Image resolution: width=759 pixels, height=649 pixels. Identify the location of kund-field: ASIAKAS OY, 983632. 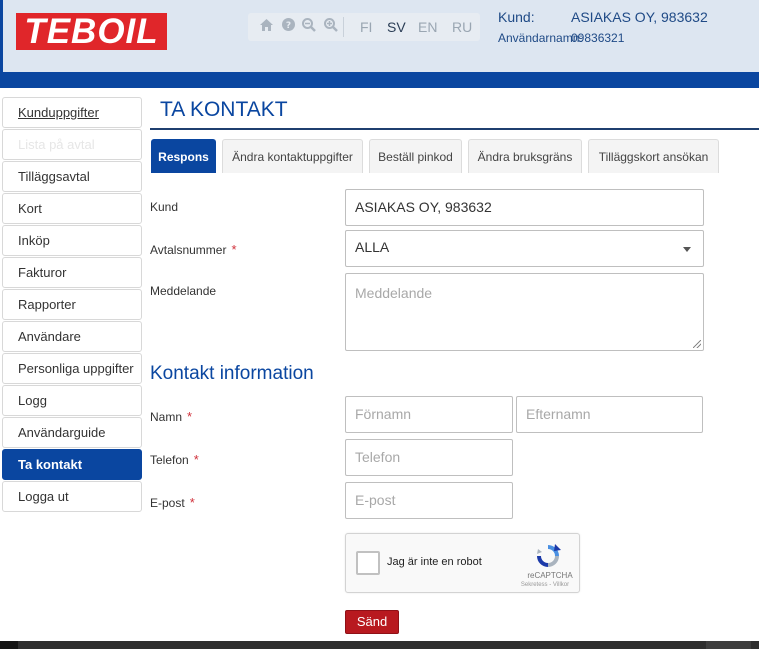
(524, 207).